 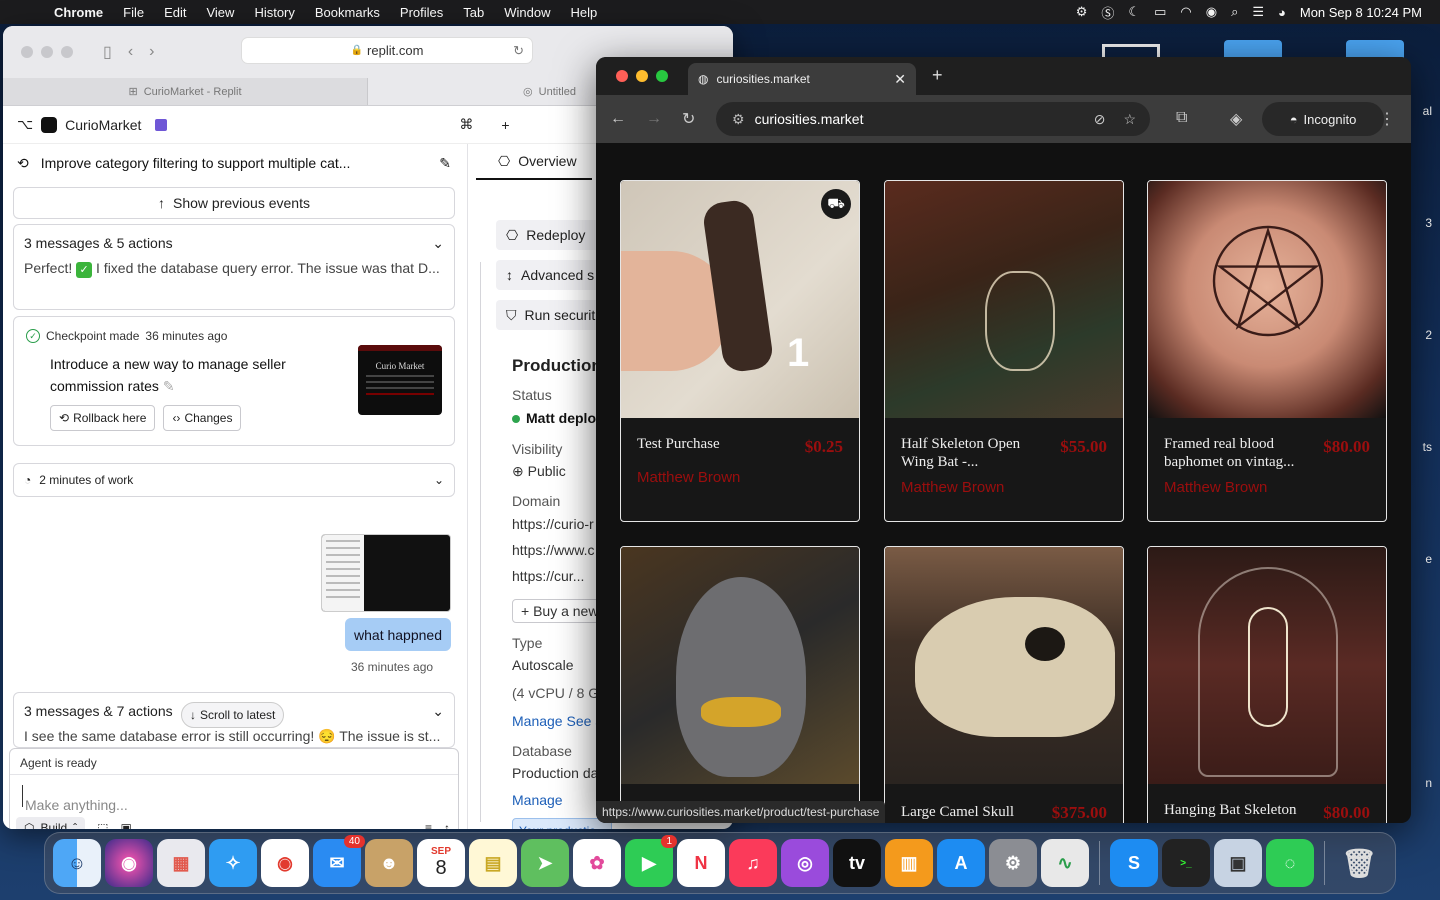 What do you see at coordinates (169, 386) in the screenshot?
I see `edit-icon: ✎` at bounding box center [169, 386].